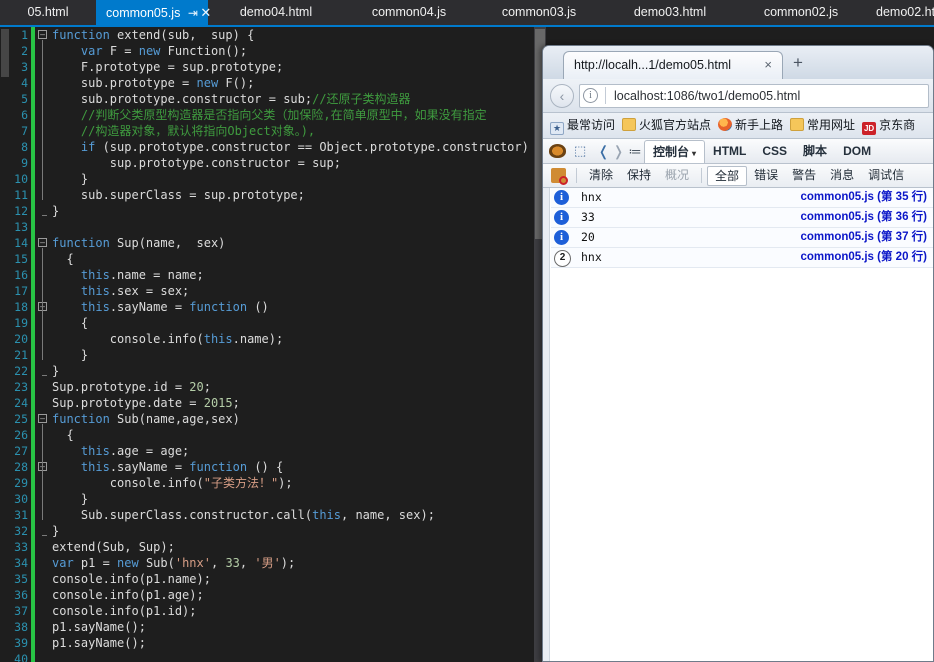 The width and height of the screenshot is (934, 662). Describe the element at coordinates (297, 195) in the screenshot. I see `code-line: sub.superClass = sup.prototype;` at that location.